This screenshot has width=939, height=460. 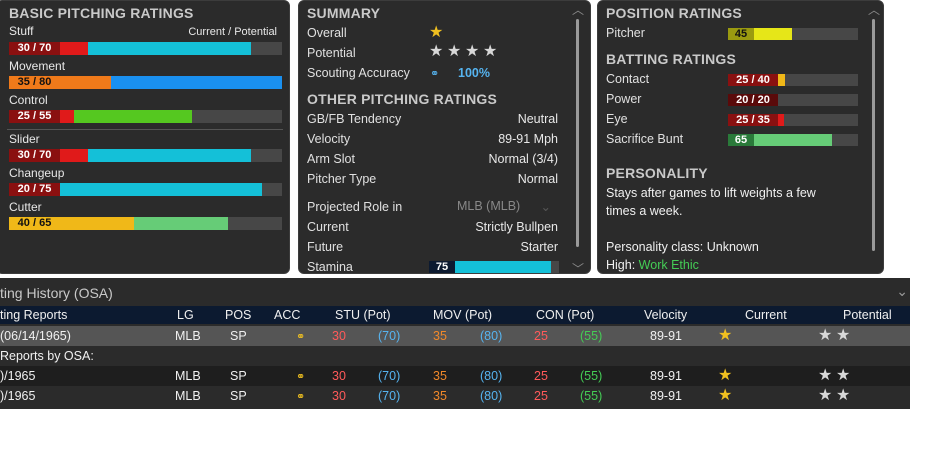 What do you see at coordinates (330, 267) in the screenshot?
I see `stamina-label: Stamina` at bounding box center [330, 267].